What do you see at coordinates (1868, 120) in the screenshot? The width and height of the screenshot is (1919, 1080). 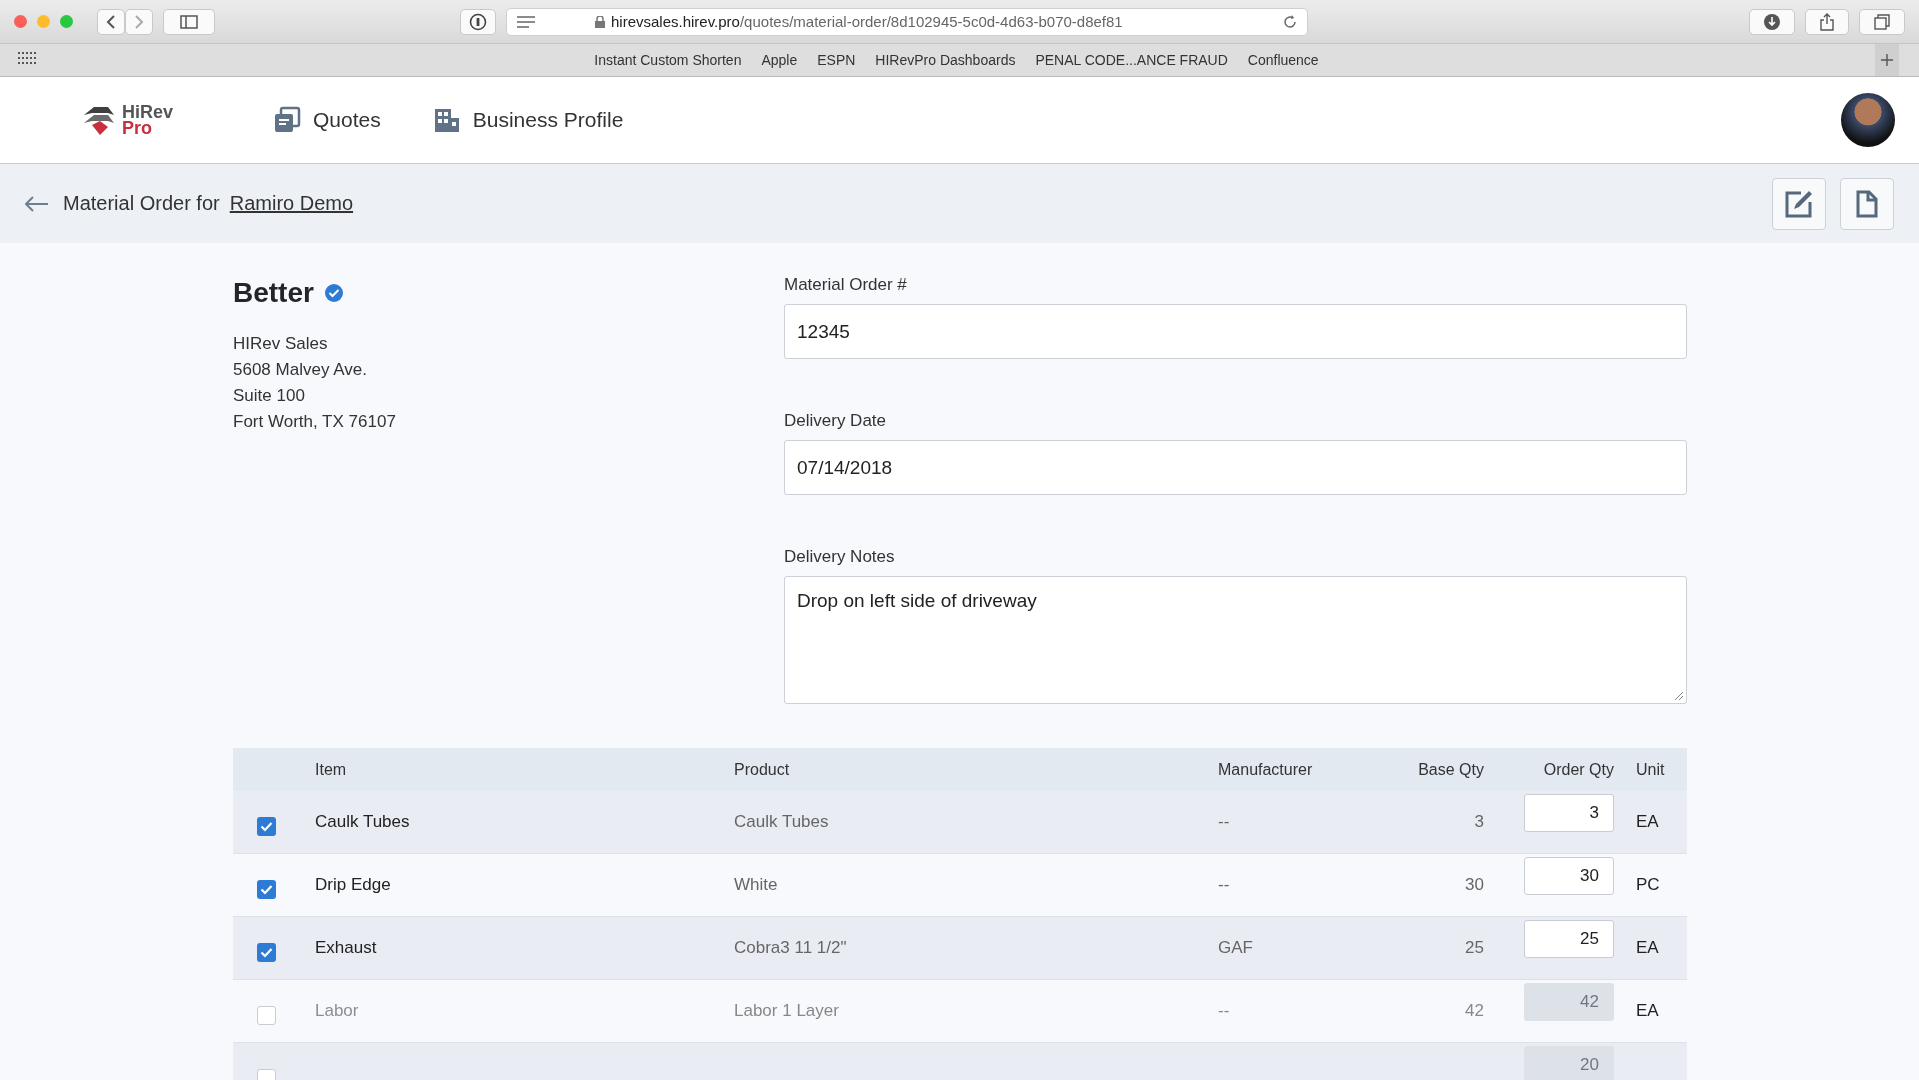 I see `avatar` at bounding box center [1868, 120].